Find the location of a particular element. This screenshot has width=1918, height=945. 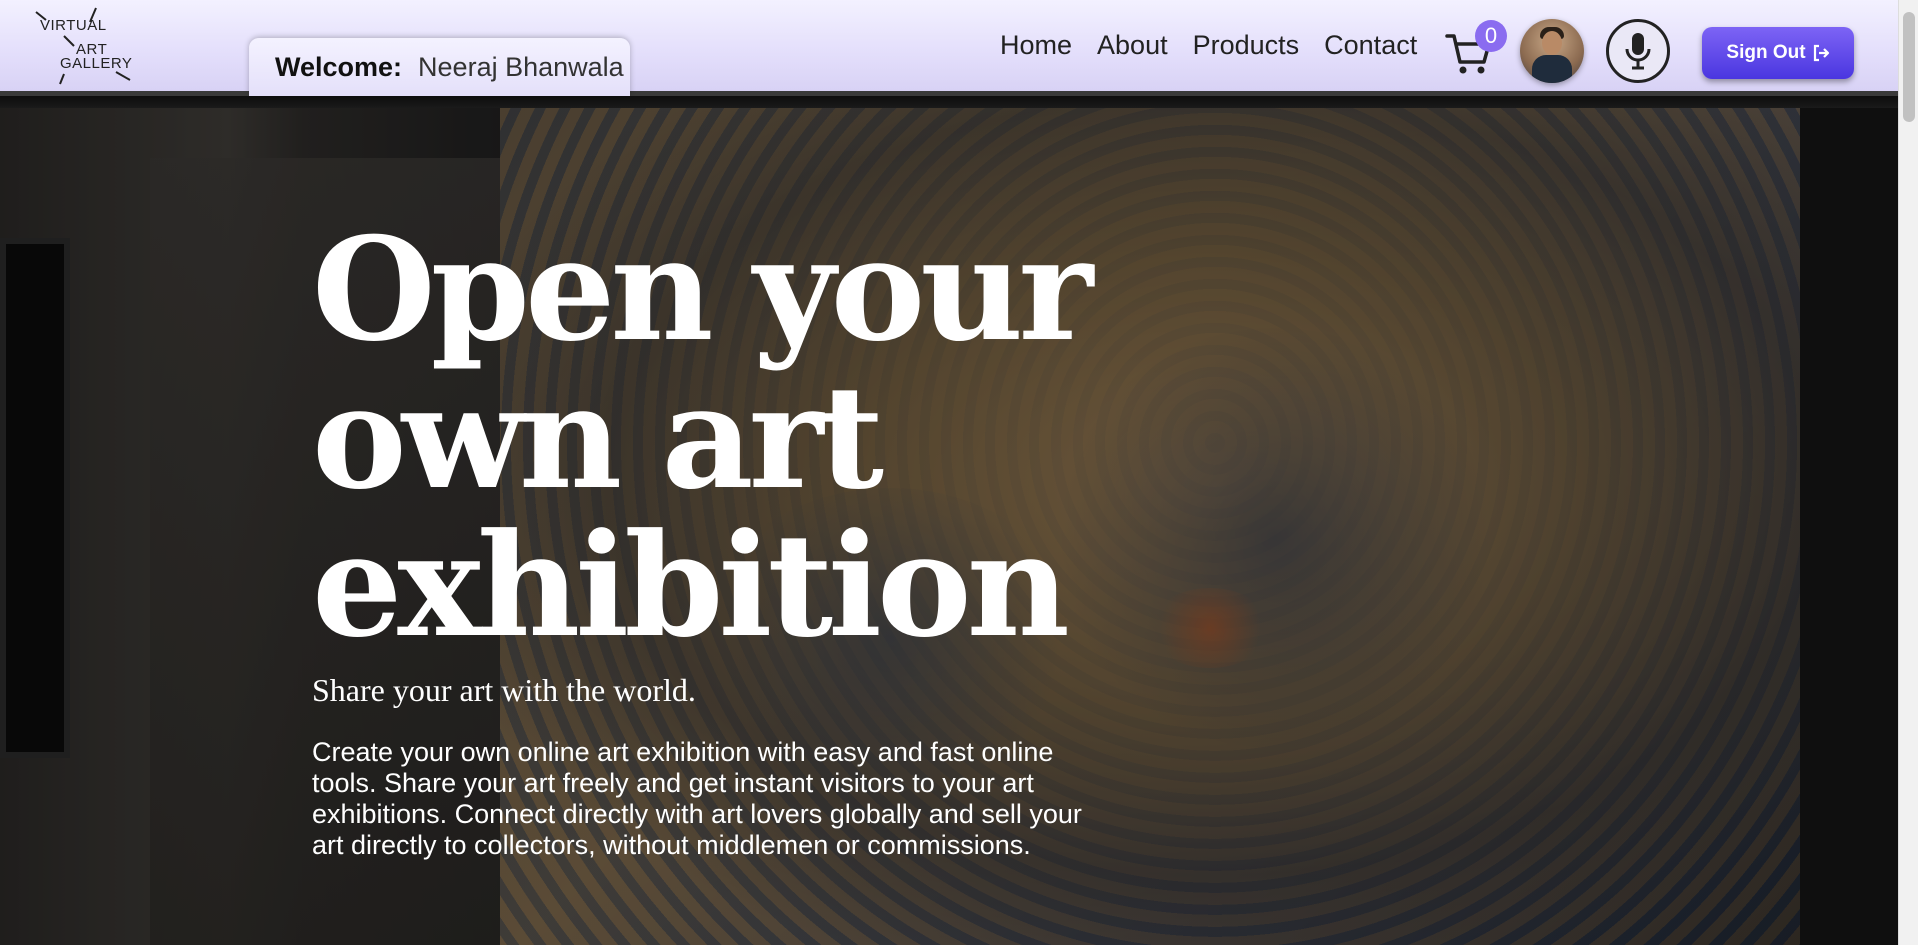

voice-search-button is located at coordinates (1638, 51).